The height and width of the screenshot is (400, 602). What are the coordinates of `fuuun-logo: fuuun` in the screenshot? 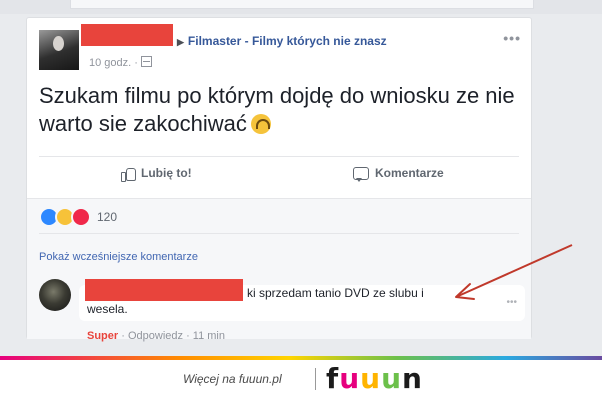 It's located at (374, 378).